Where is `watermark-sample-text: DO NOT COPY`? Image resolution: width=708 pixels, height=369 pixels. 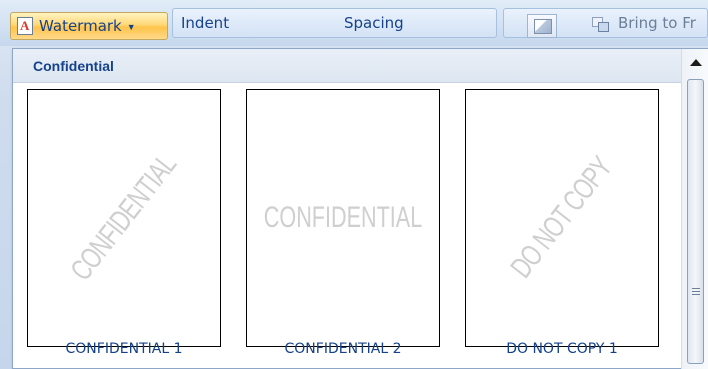
watermark-sample-text: DO NOT COPY is located at coordinates (561, 218).